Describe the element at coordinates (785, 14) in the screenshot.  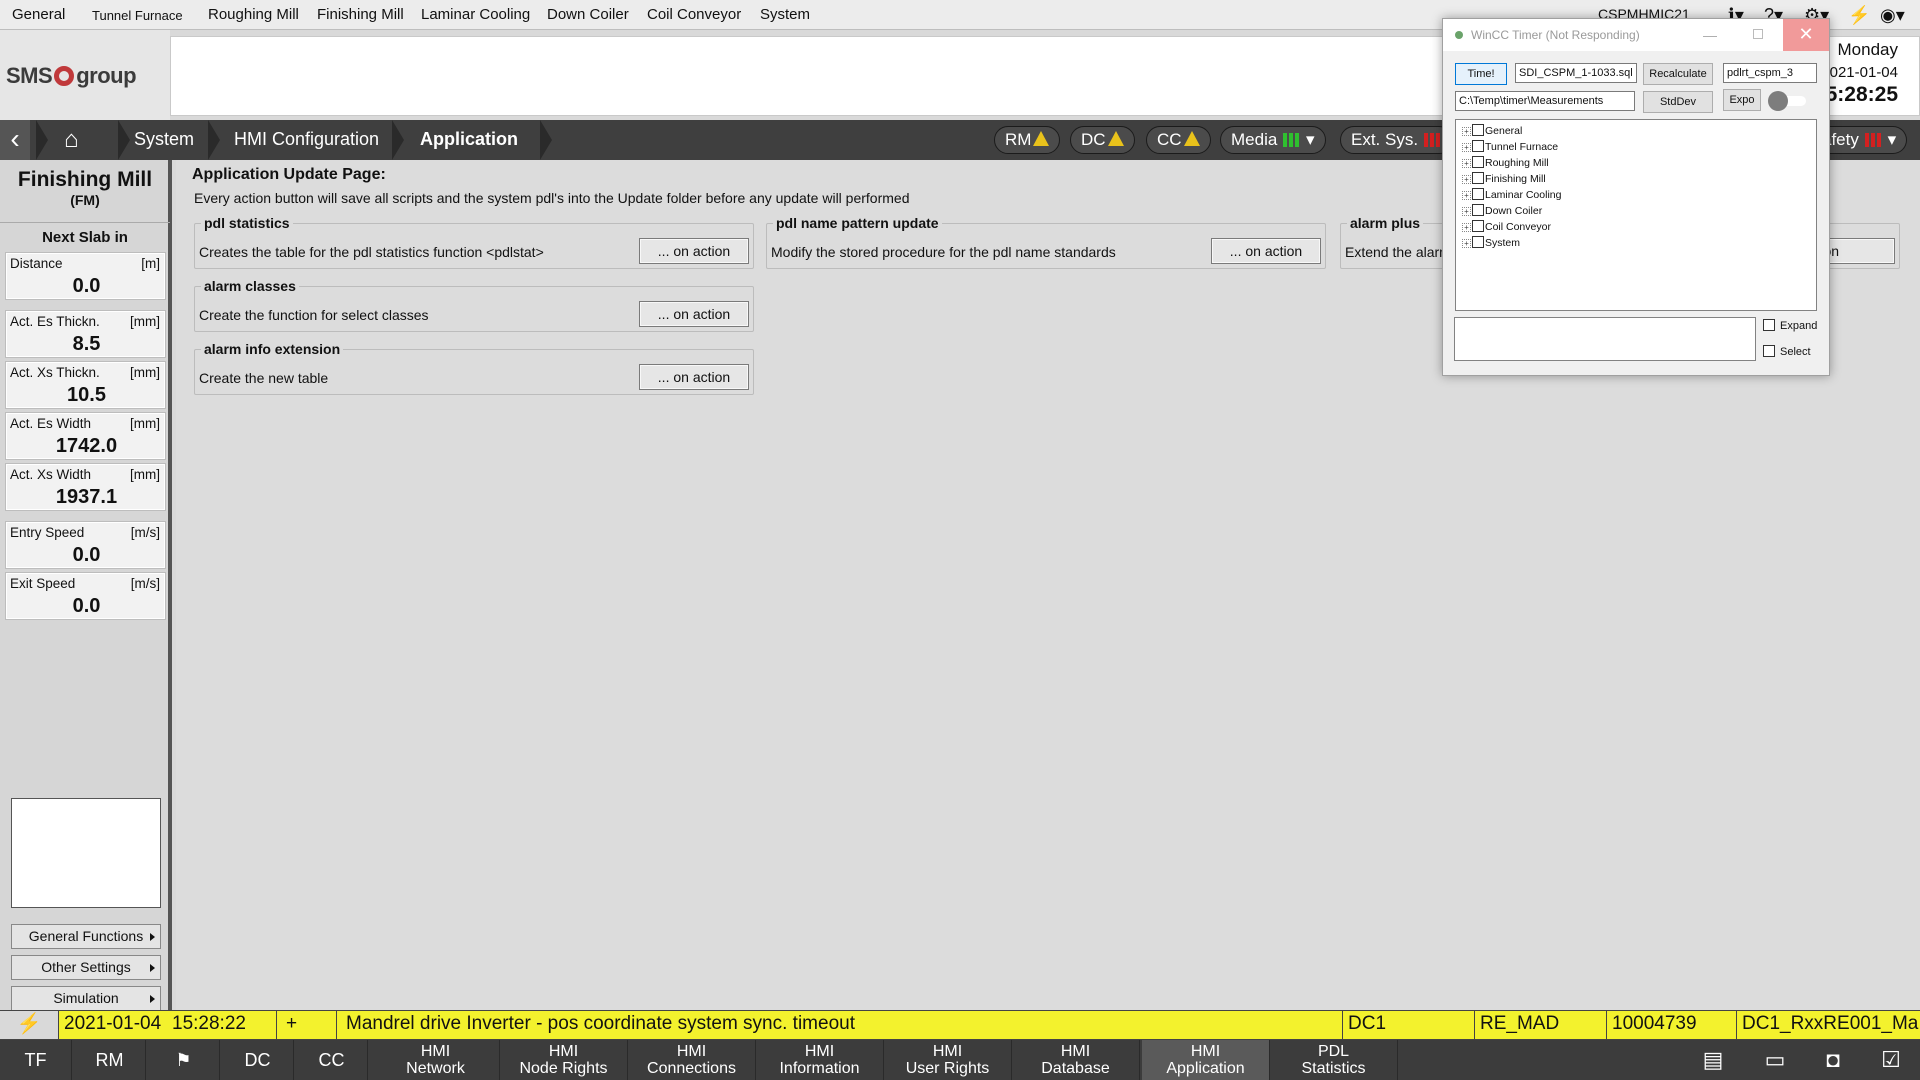
I see `menu-system: System` at that location.